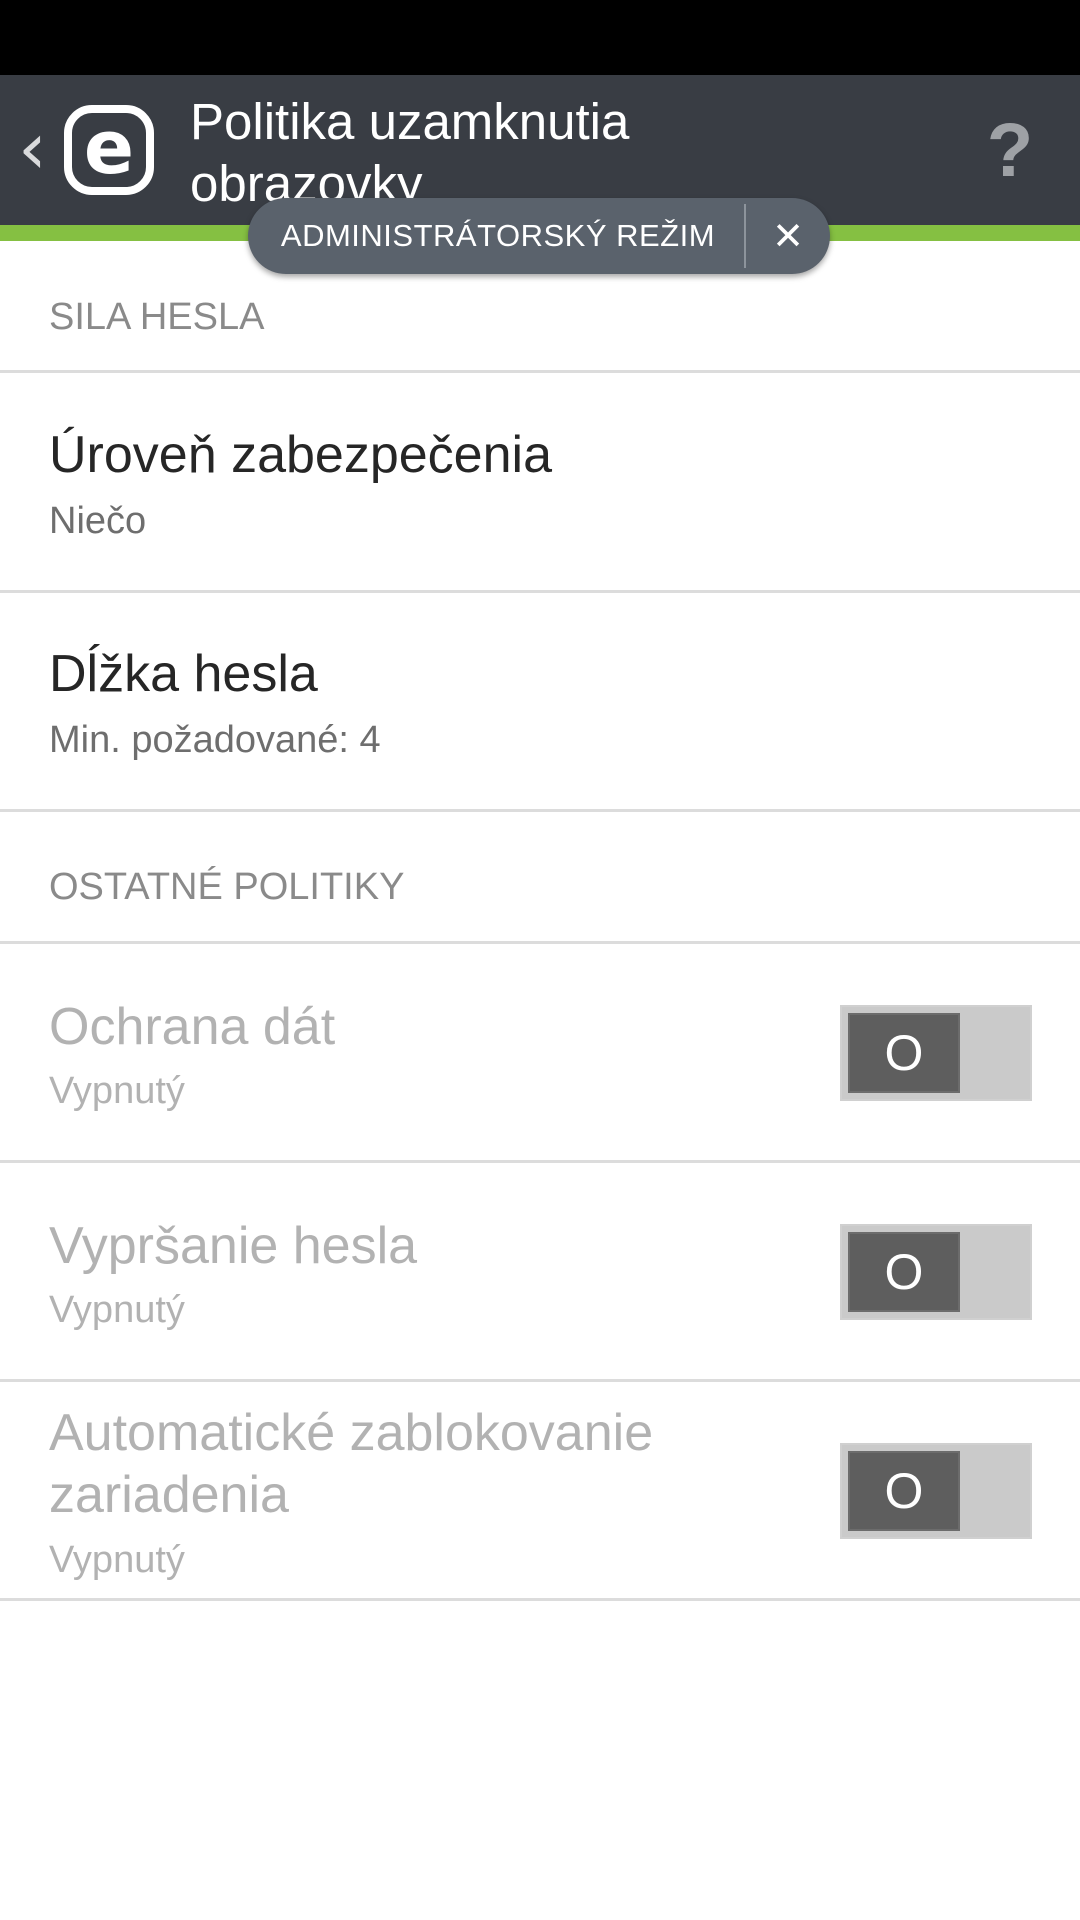  I want to click on pref-title: Dĺžka hesla, so click(183, 674).